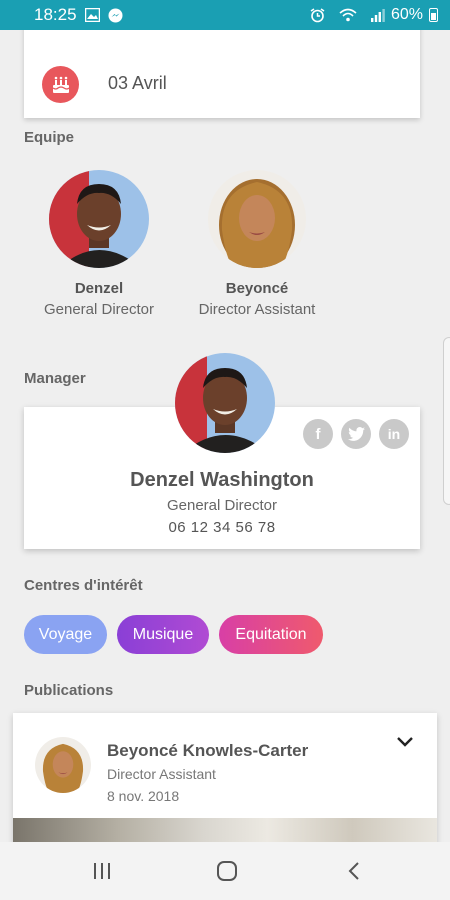  Describe the element at coordinates (55, 378) in the screenshot. I see `manager-section-title: Manager` at that location.